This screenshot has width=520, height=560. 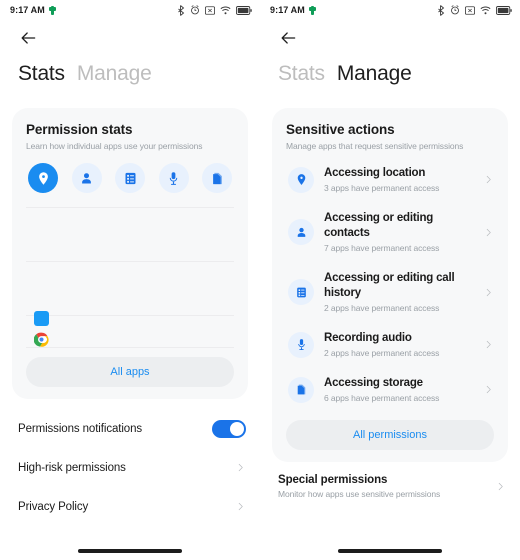 I want to click on left-toolbar, so click(x=130, y=38).